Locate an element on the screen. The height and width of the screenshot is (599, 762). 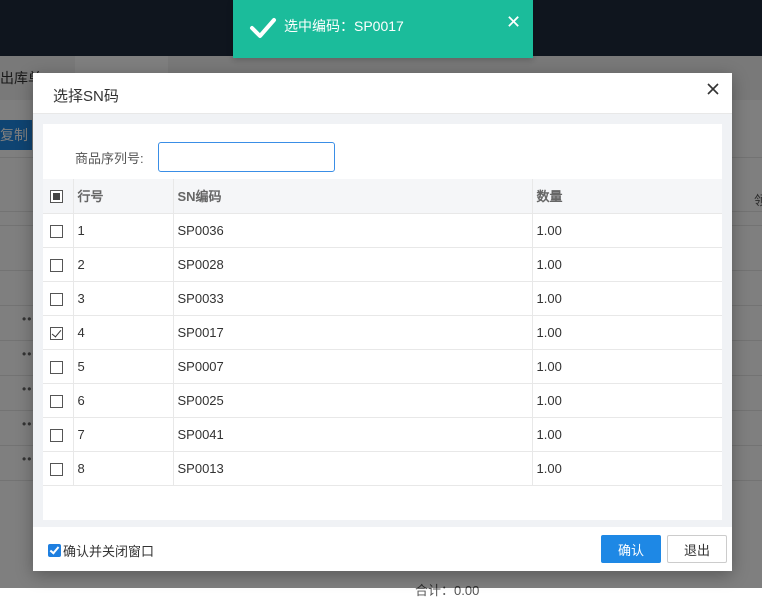
table-header-row: 行号 SN编码 数量 is located at coordinates (382, 196).